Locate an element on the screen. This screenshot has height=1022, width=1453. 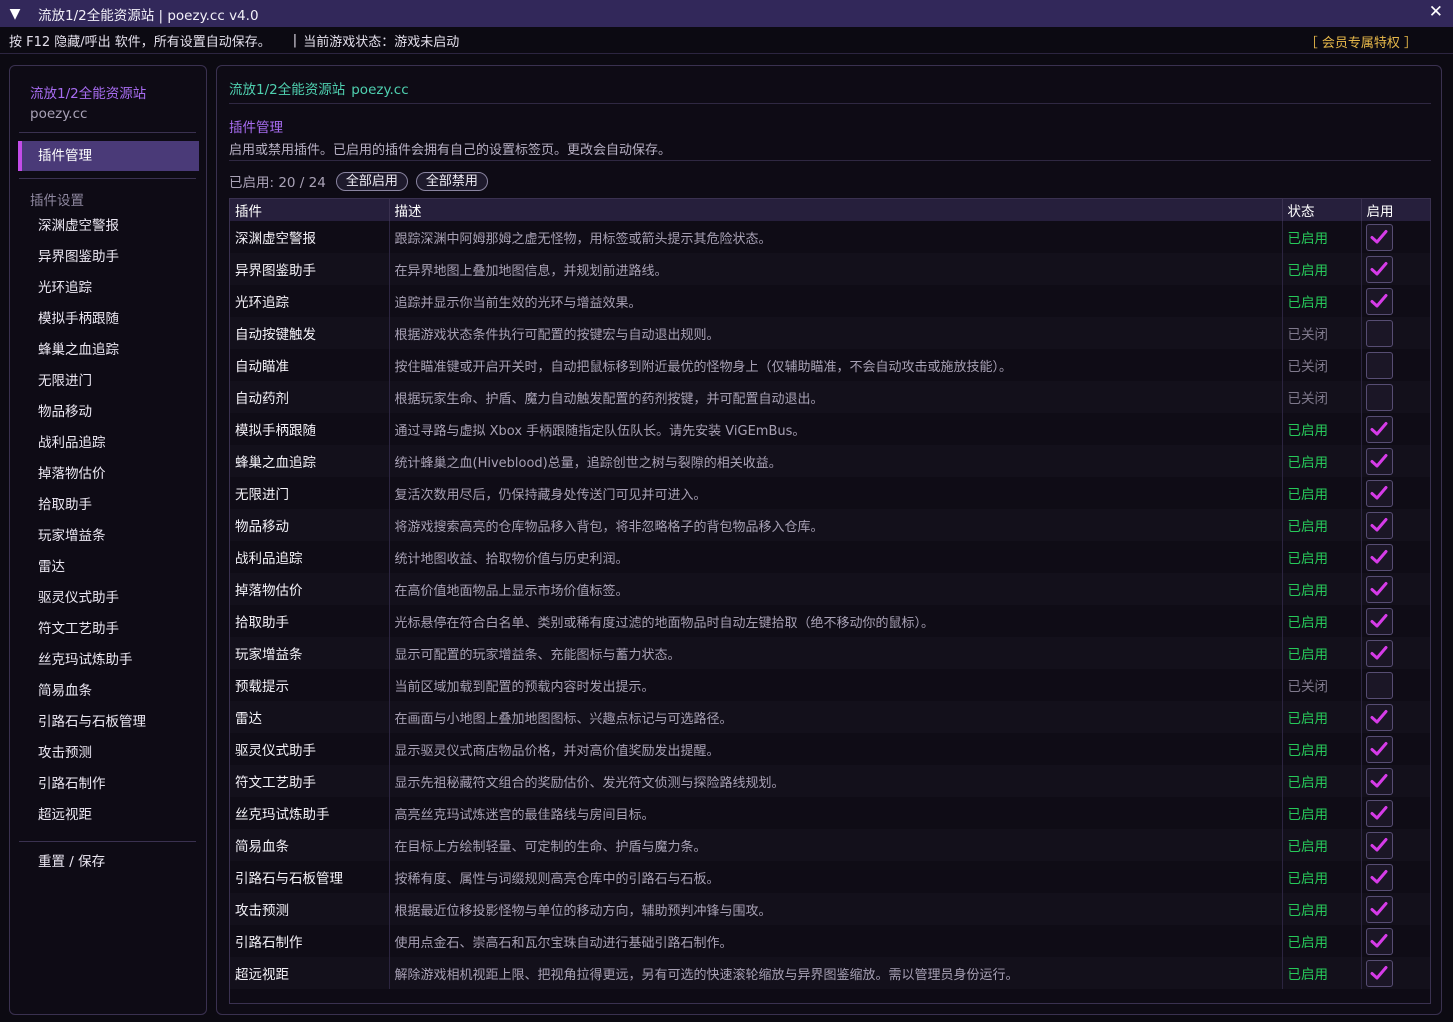
member-privileges-link: ［ 会员专属特权 ］ is located at coordinates (1361, 41).